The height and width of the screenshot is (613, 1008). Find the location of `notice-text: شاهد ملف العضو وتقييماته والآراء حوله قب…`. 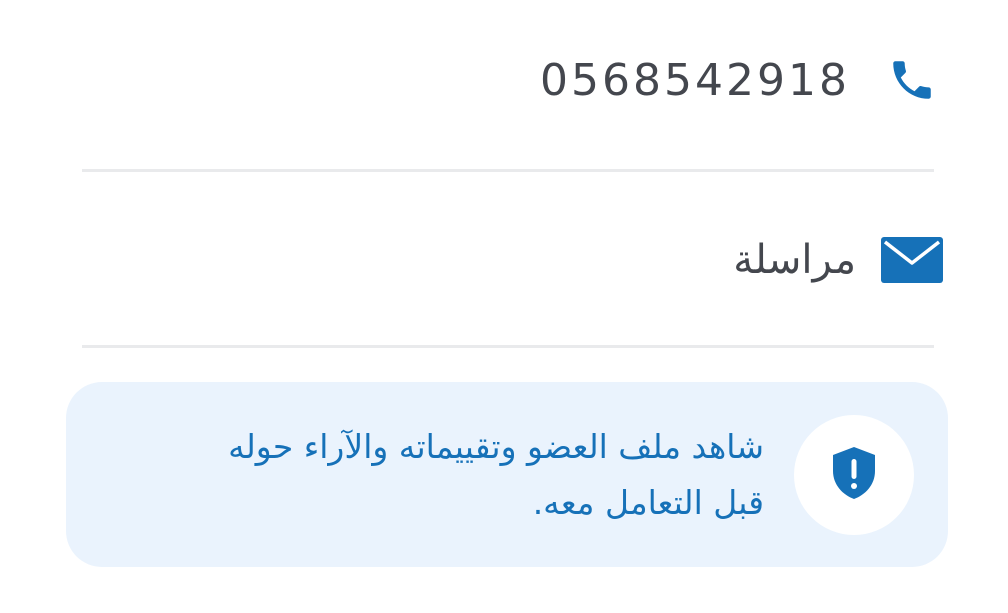

notice-text: شاهد ملف العضو وتقييماته والآراء حوله قب… is located at coordinates (434, 475).